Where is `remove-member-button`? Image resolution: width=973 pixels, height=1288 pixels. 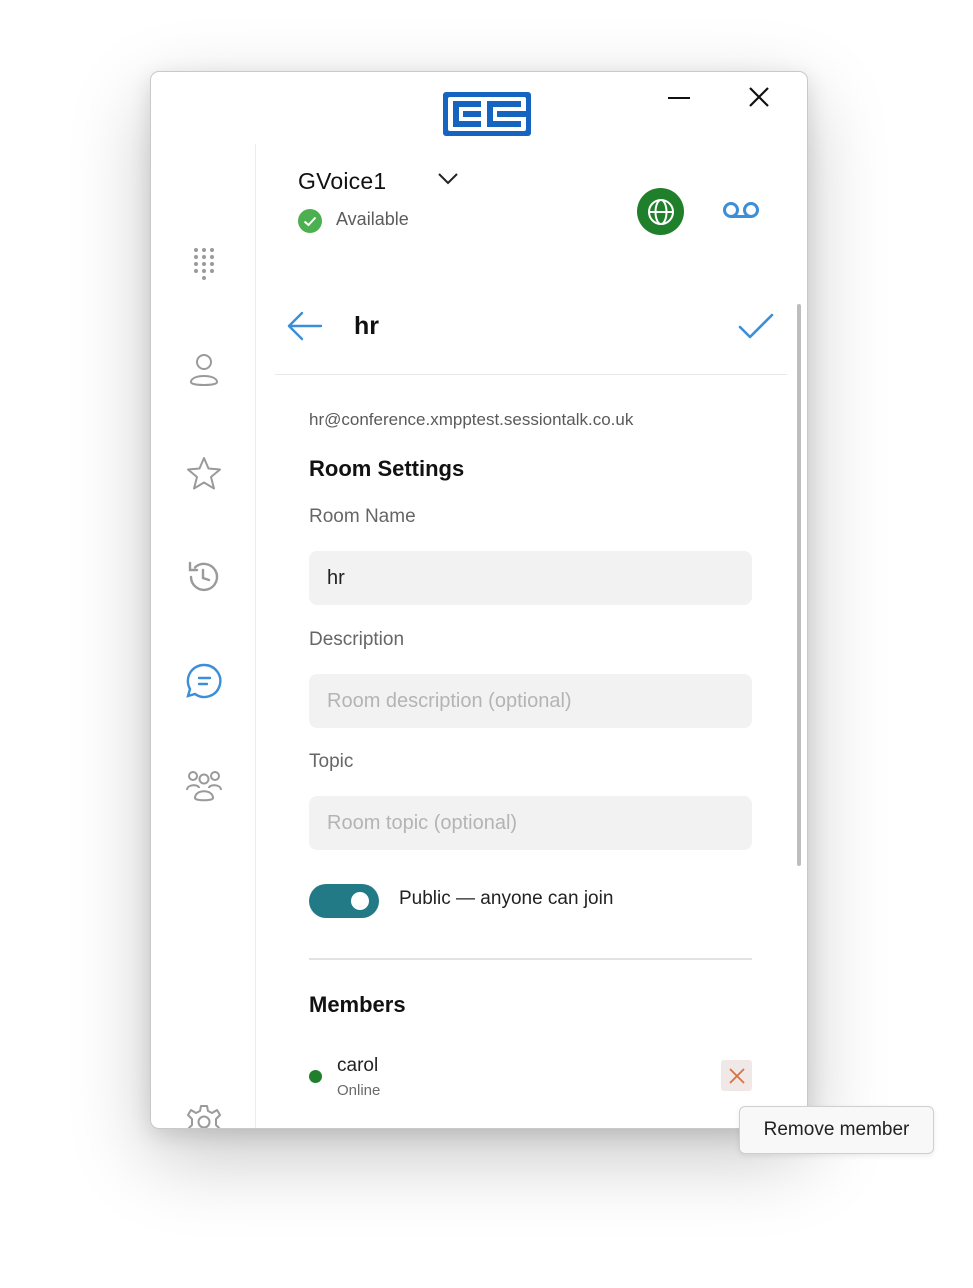 remove-member-button is located at coordinates (736, 1075).